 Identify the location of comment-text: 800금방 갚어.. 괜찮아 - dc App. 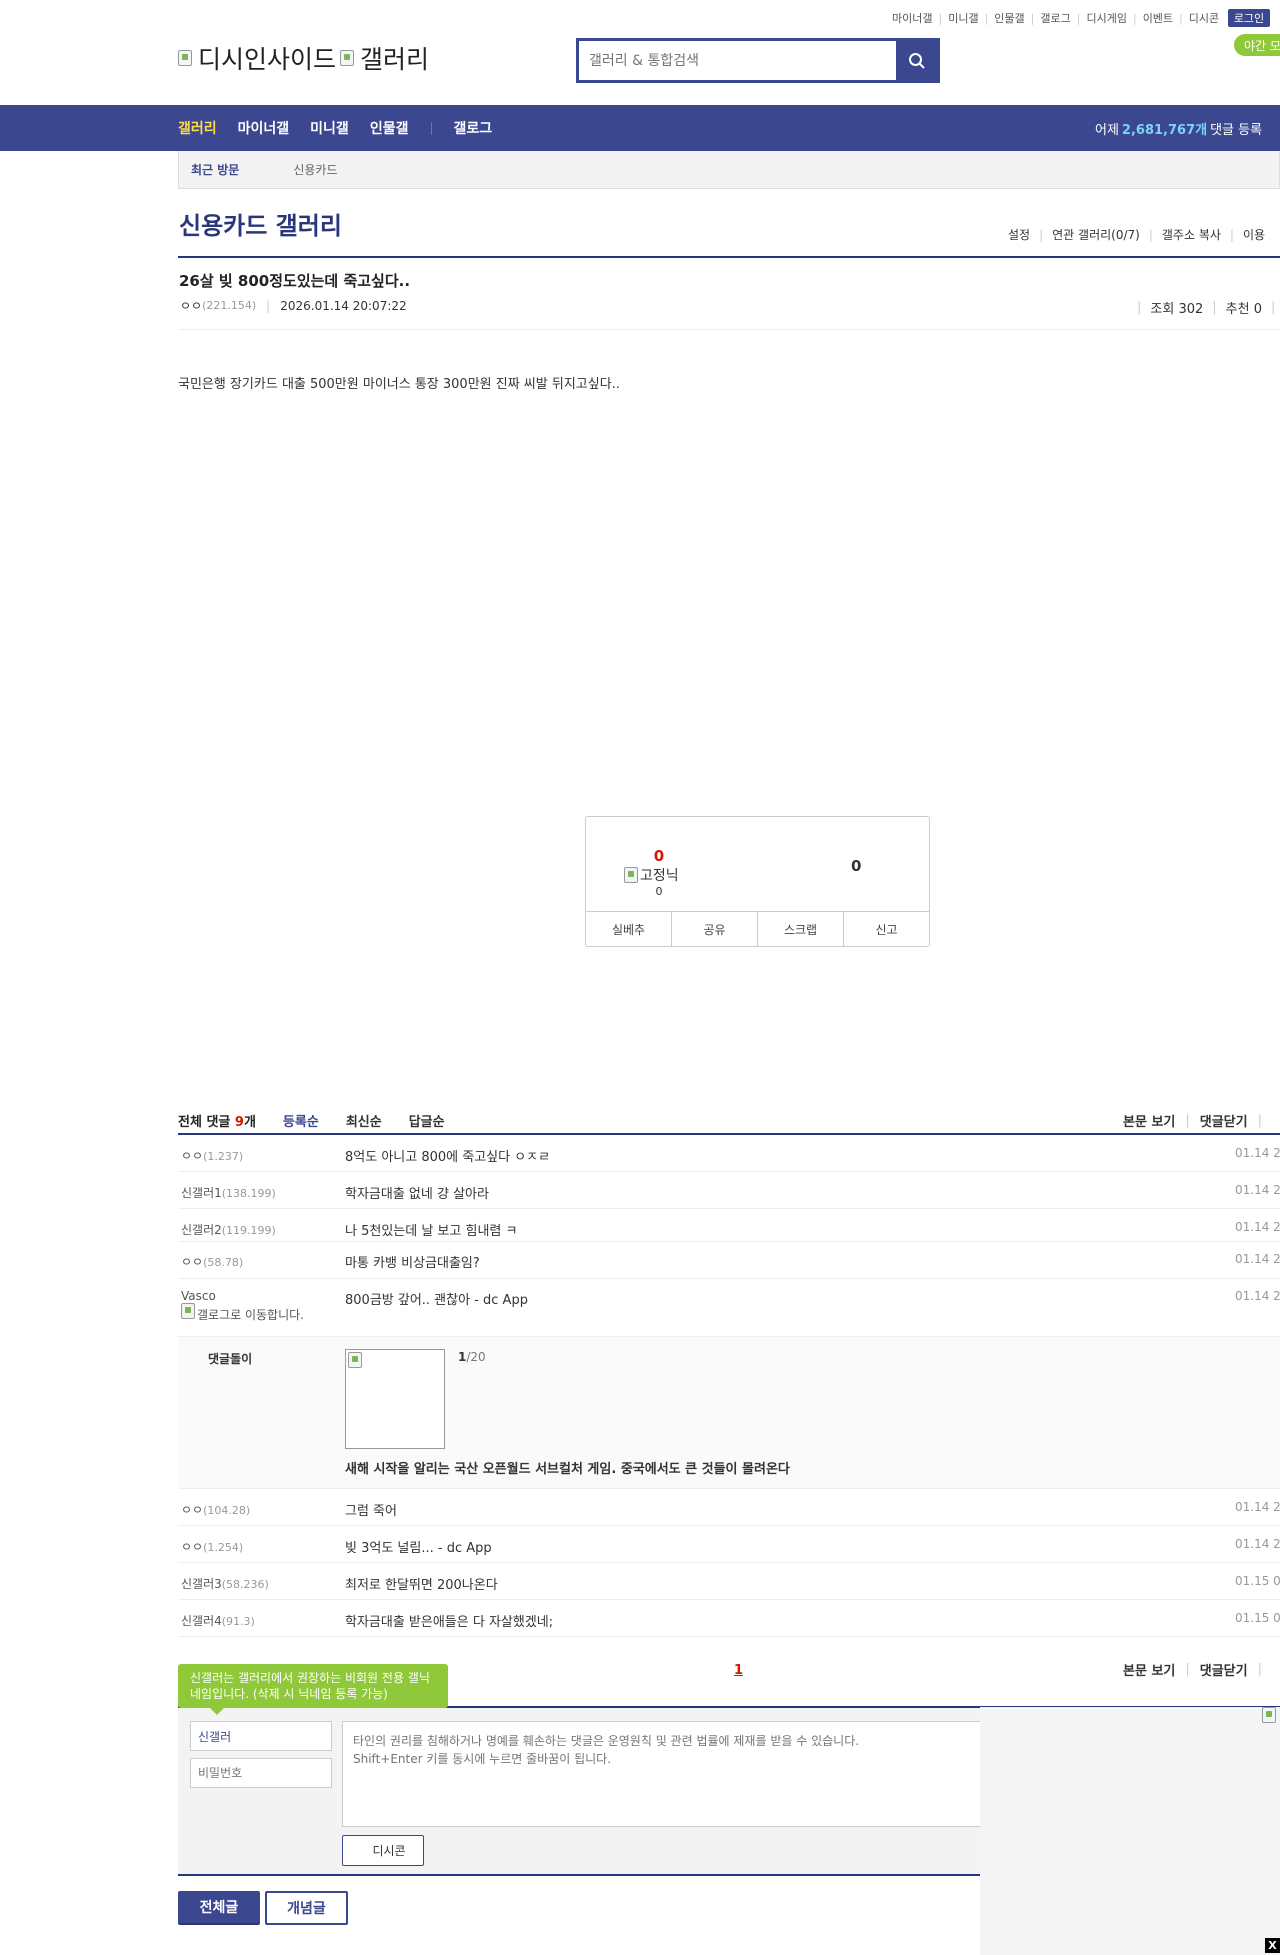
(436, 1300).